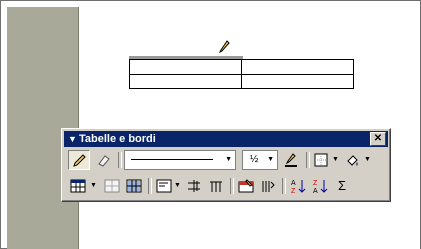 This screenshot has height=249, width=421. What do you see at coordinates (226, 139) in the screenshot?
I see `toolbar-titlebar: ▼ Tabelle e bordi ✕` at bounding box center [226, 139].